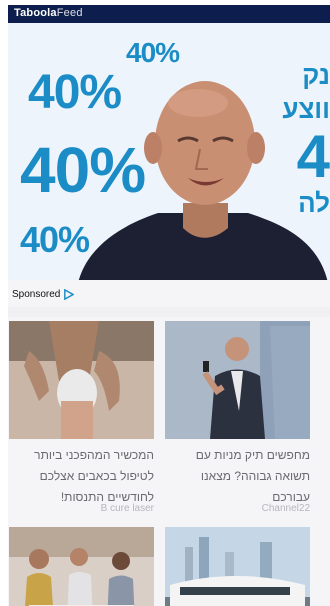 This screenshot has height=606, width=330. I want to click on sponsored-label: Sponsored, so click(36, 294).